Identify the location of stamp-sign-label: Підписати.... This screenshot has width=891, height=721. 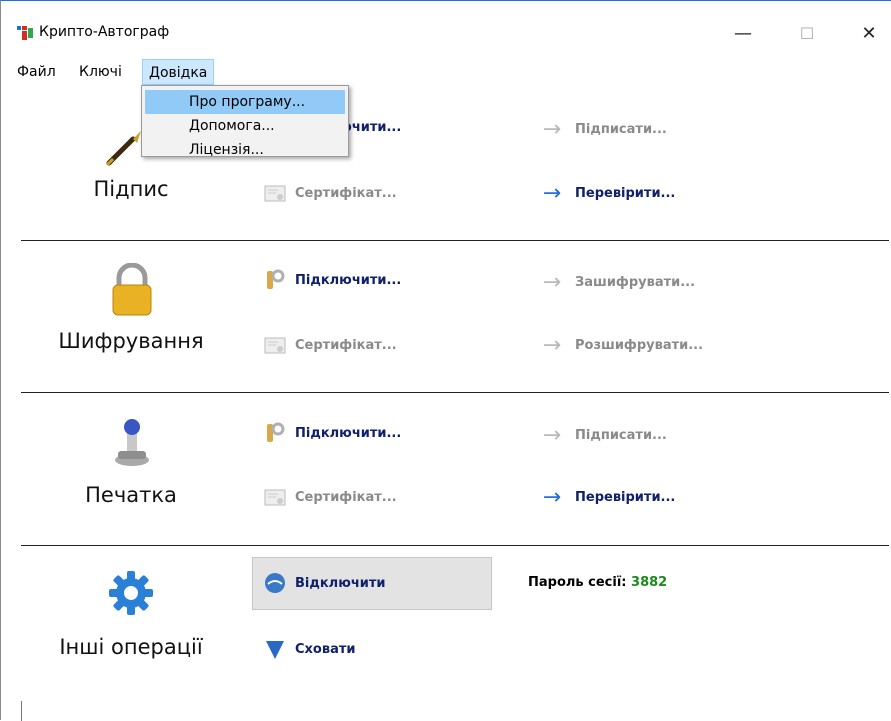
(621, 435).